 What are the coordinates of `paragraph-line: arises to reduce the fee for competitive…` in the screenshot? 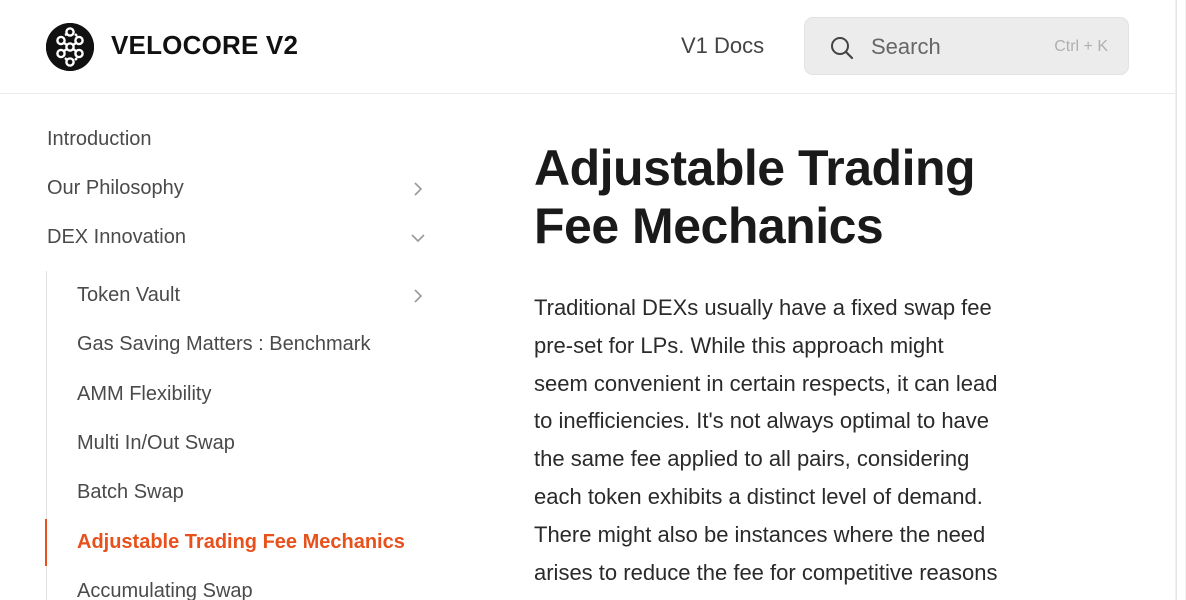 It's located at (766, 572).